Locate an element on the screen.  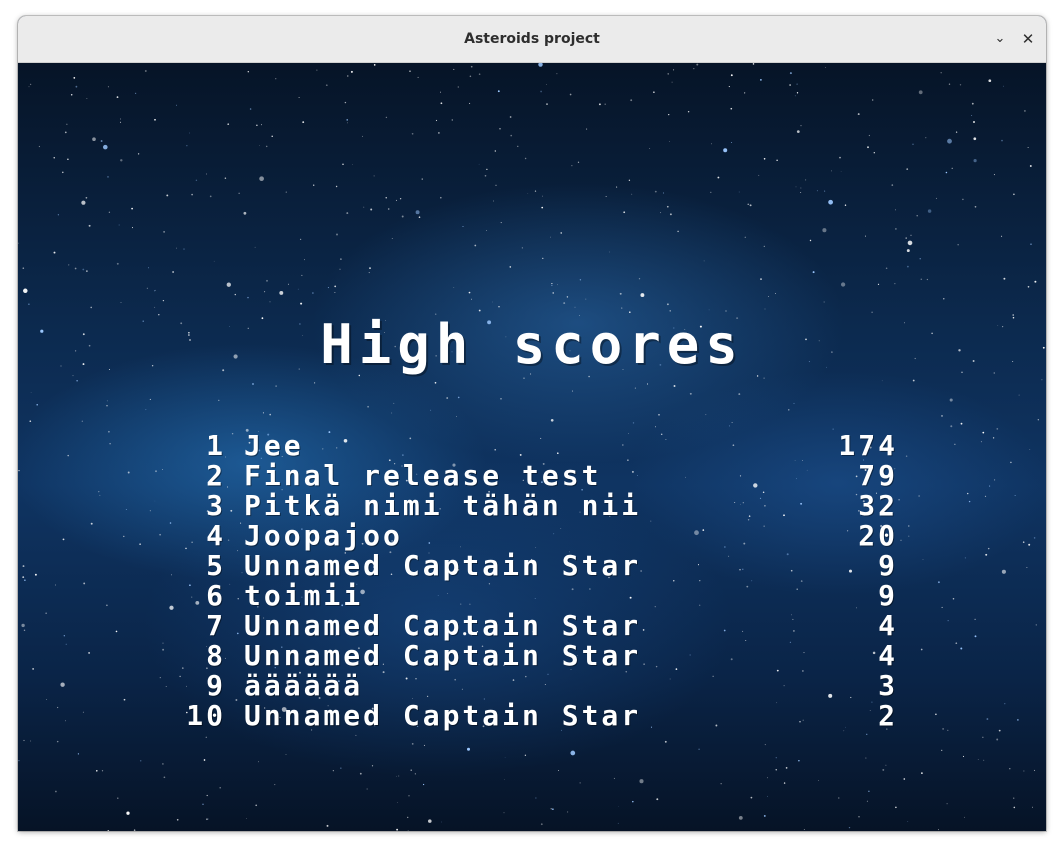
score-rank: 7 is located at coordinates (216, 625).